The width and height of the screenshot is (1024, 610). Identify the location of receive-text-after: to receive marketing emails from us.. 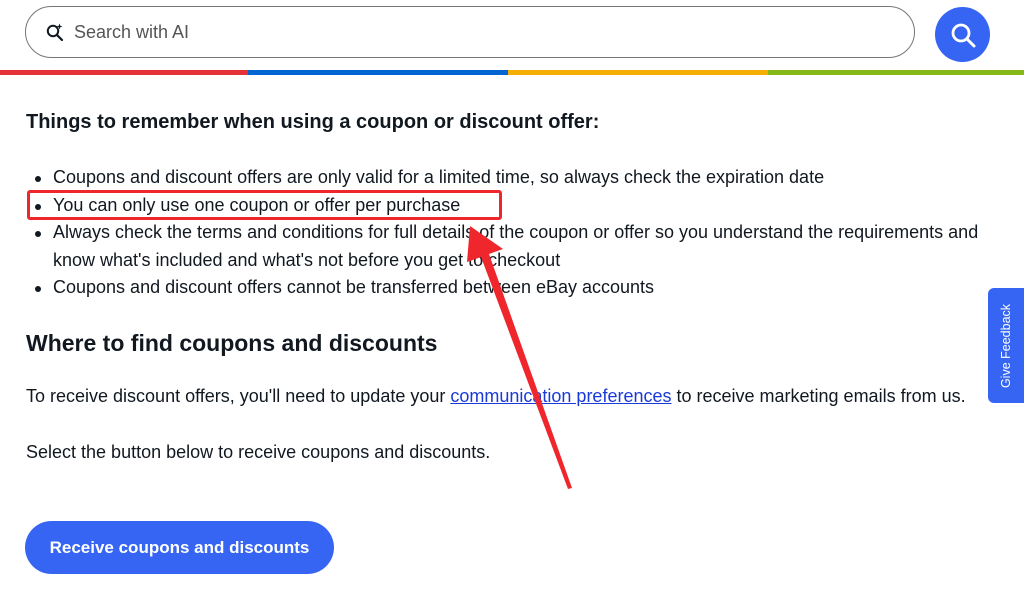
(818, 396).